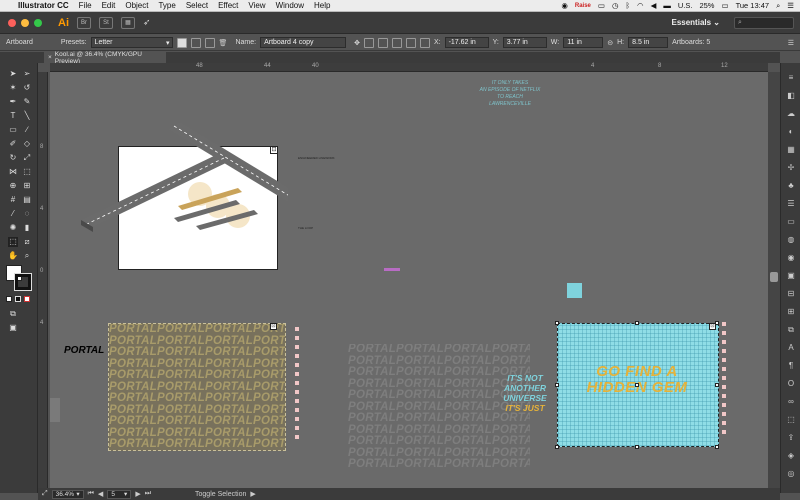 The height and width of the screenshot is (500, 800). Describe the element at coordinates (50, 57) in the screenshot. I see `close-tab-icon: ×` at that location.